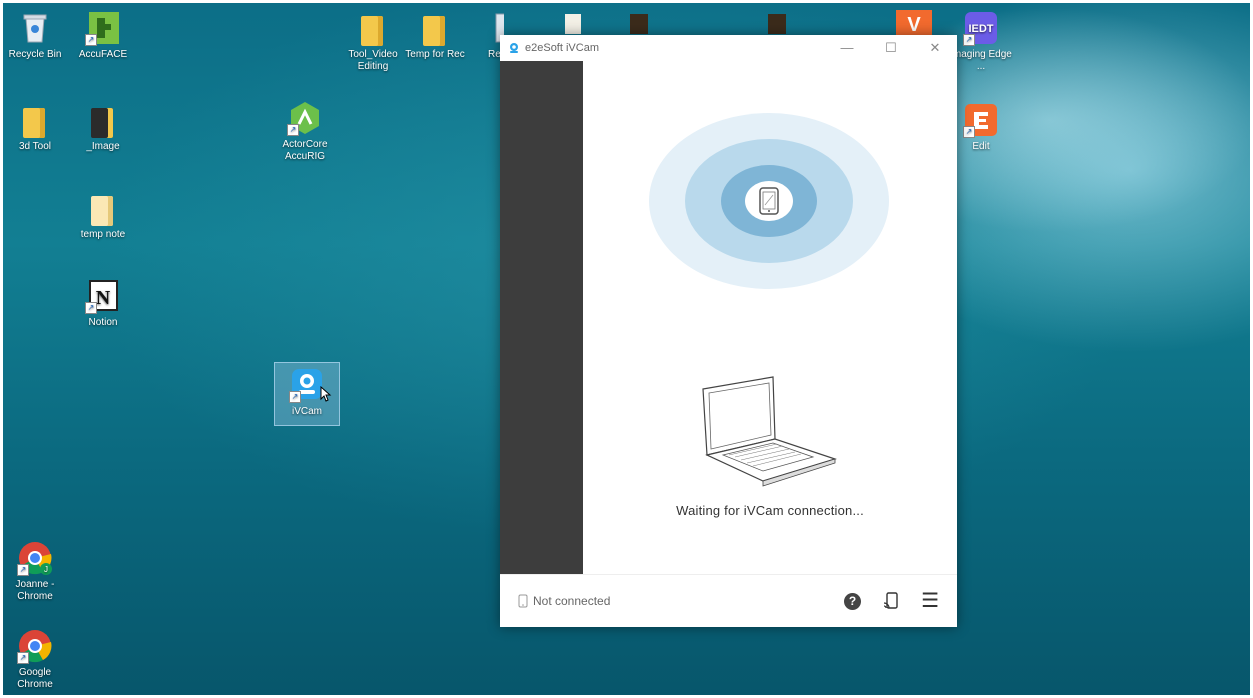 This screenshot has width=1253, height=698. I want to click on 3d-tool-desktop-icon: 3d Tool, so click(35, 127).